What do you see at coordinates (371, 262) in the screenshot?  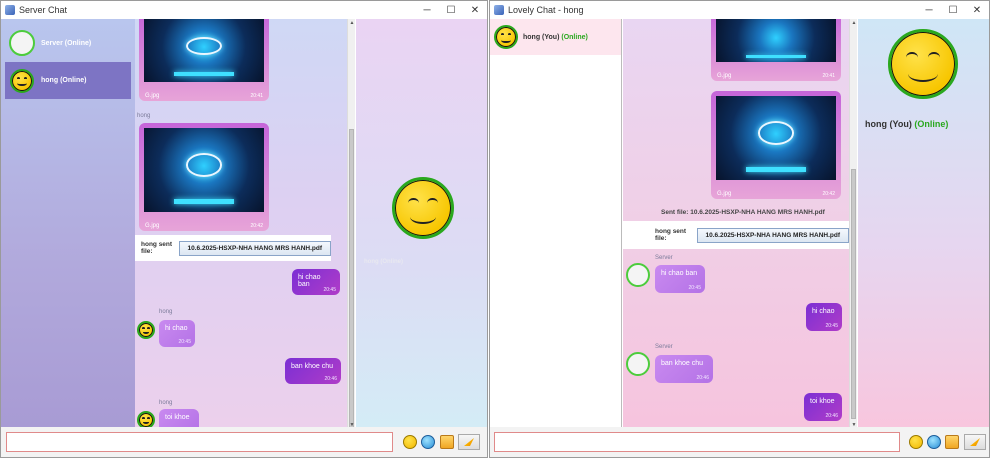 I see `profile-name: hong` at bounding box center [371, 262].